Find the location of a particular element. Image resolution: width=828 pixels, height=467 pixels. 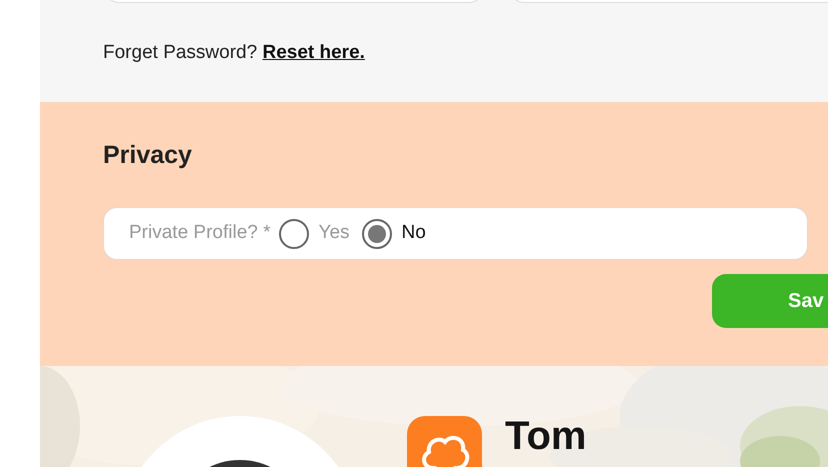

profile-name: Tom is located at coordinates (545, 436).